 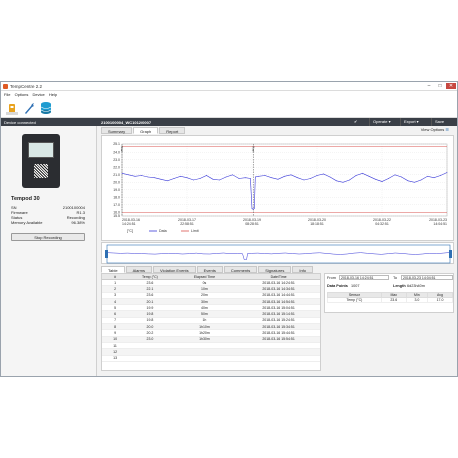 What do you see at coordinates (139, 269) in the screenshot?
I see `tab-alarms: Alarms` at bounding box center [139, 269].